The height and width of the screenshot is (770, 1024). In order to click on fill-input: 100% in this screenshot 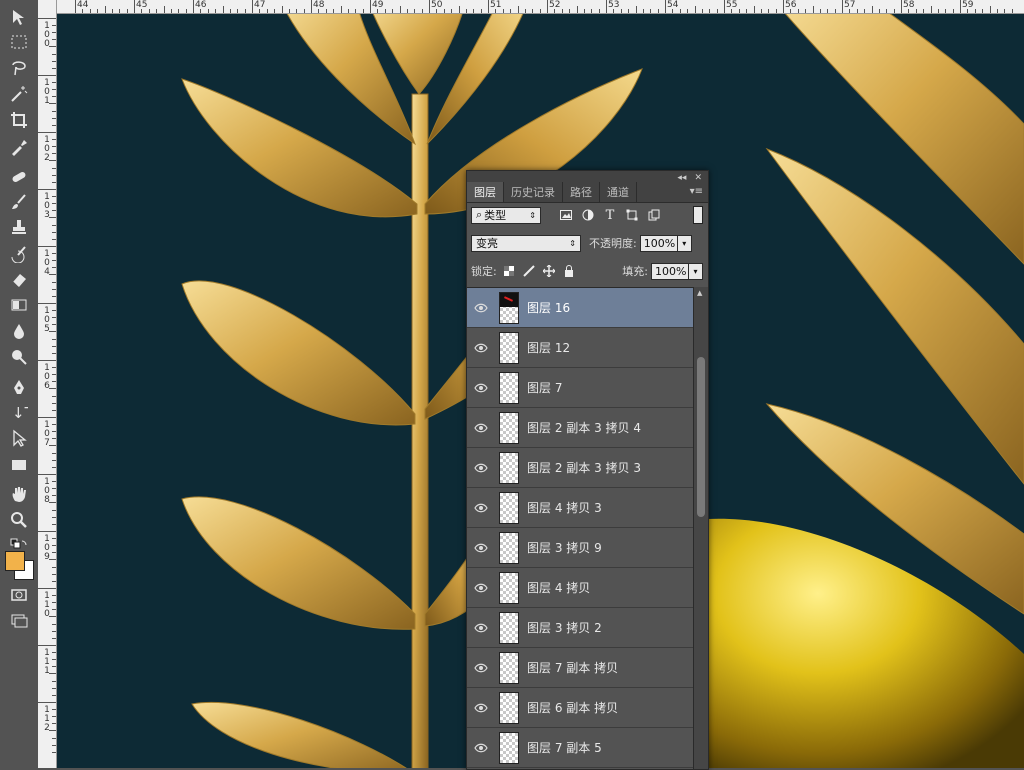, I will do `click(670, 271)`.